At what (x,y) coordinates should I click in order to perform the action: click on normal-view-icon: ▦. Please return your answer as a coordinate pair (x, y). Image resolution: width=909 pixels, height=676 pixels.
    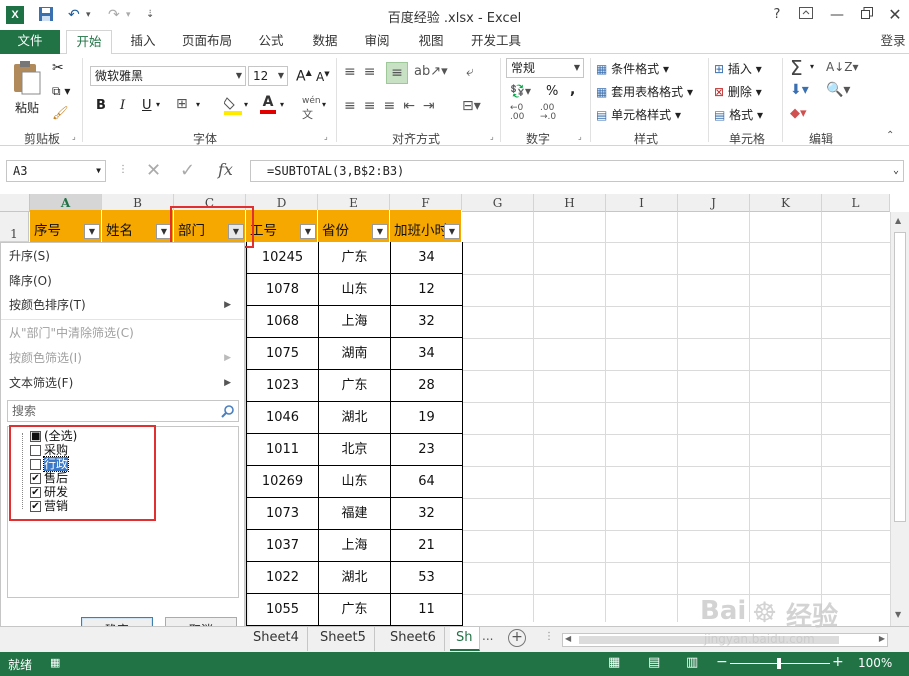
    Looking at the image, I should click on (614, 662).